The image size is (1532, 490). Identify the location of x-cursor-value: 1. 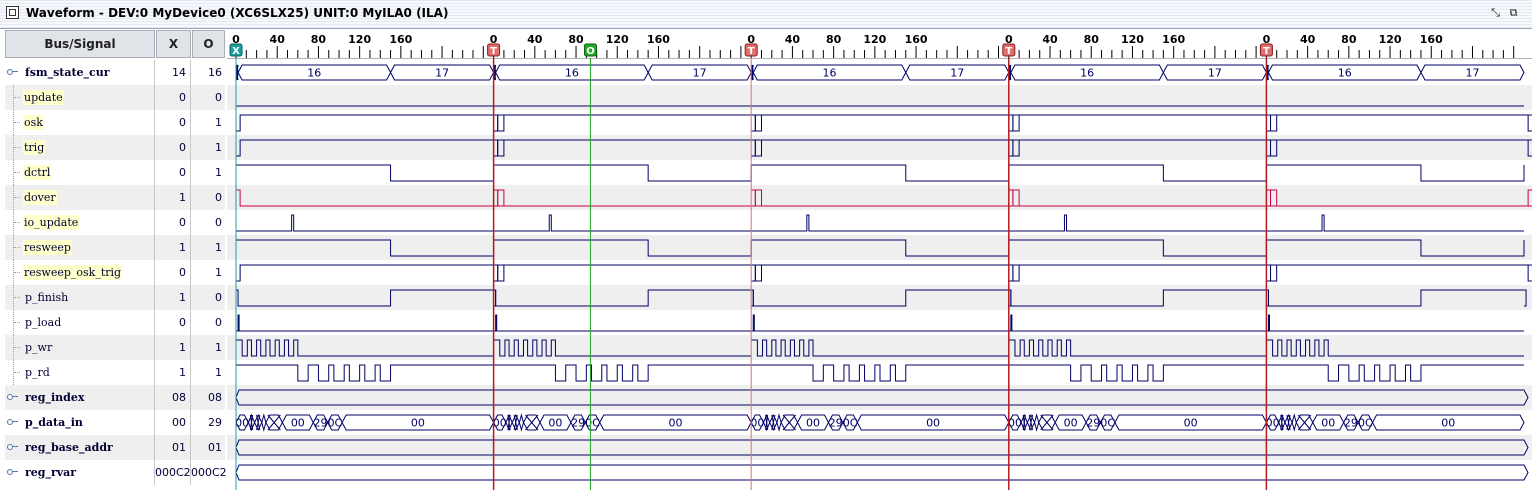
(173, 372).